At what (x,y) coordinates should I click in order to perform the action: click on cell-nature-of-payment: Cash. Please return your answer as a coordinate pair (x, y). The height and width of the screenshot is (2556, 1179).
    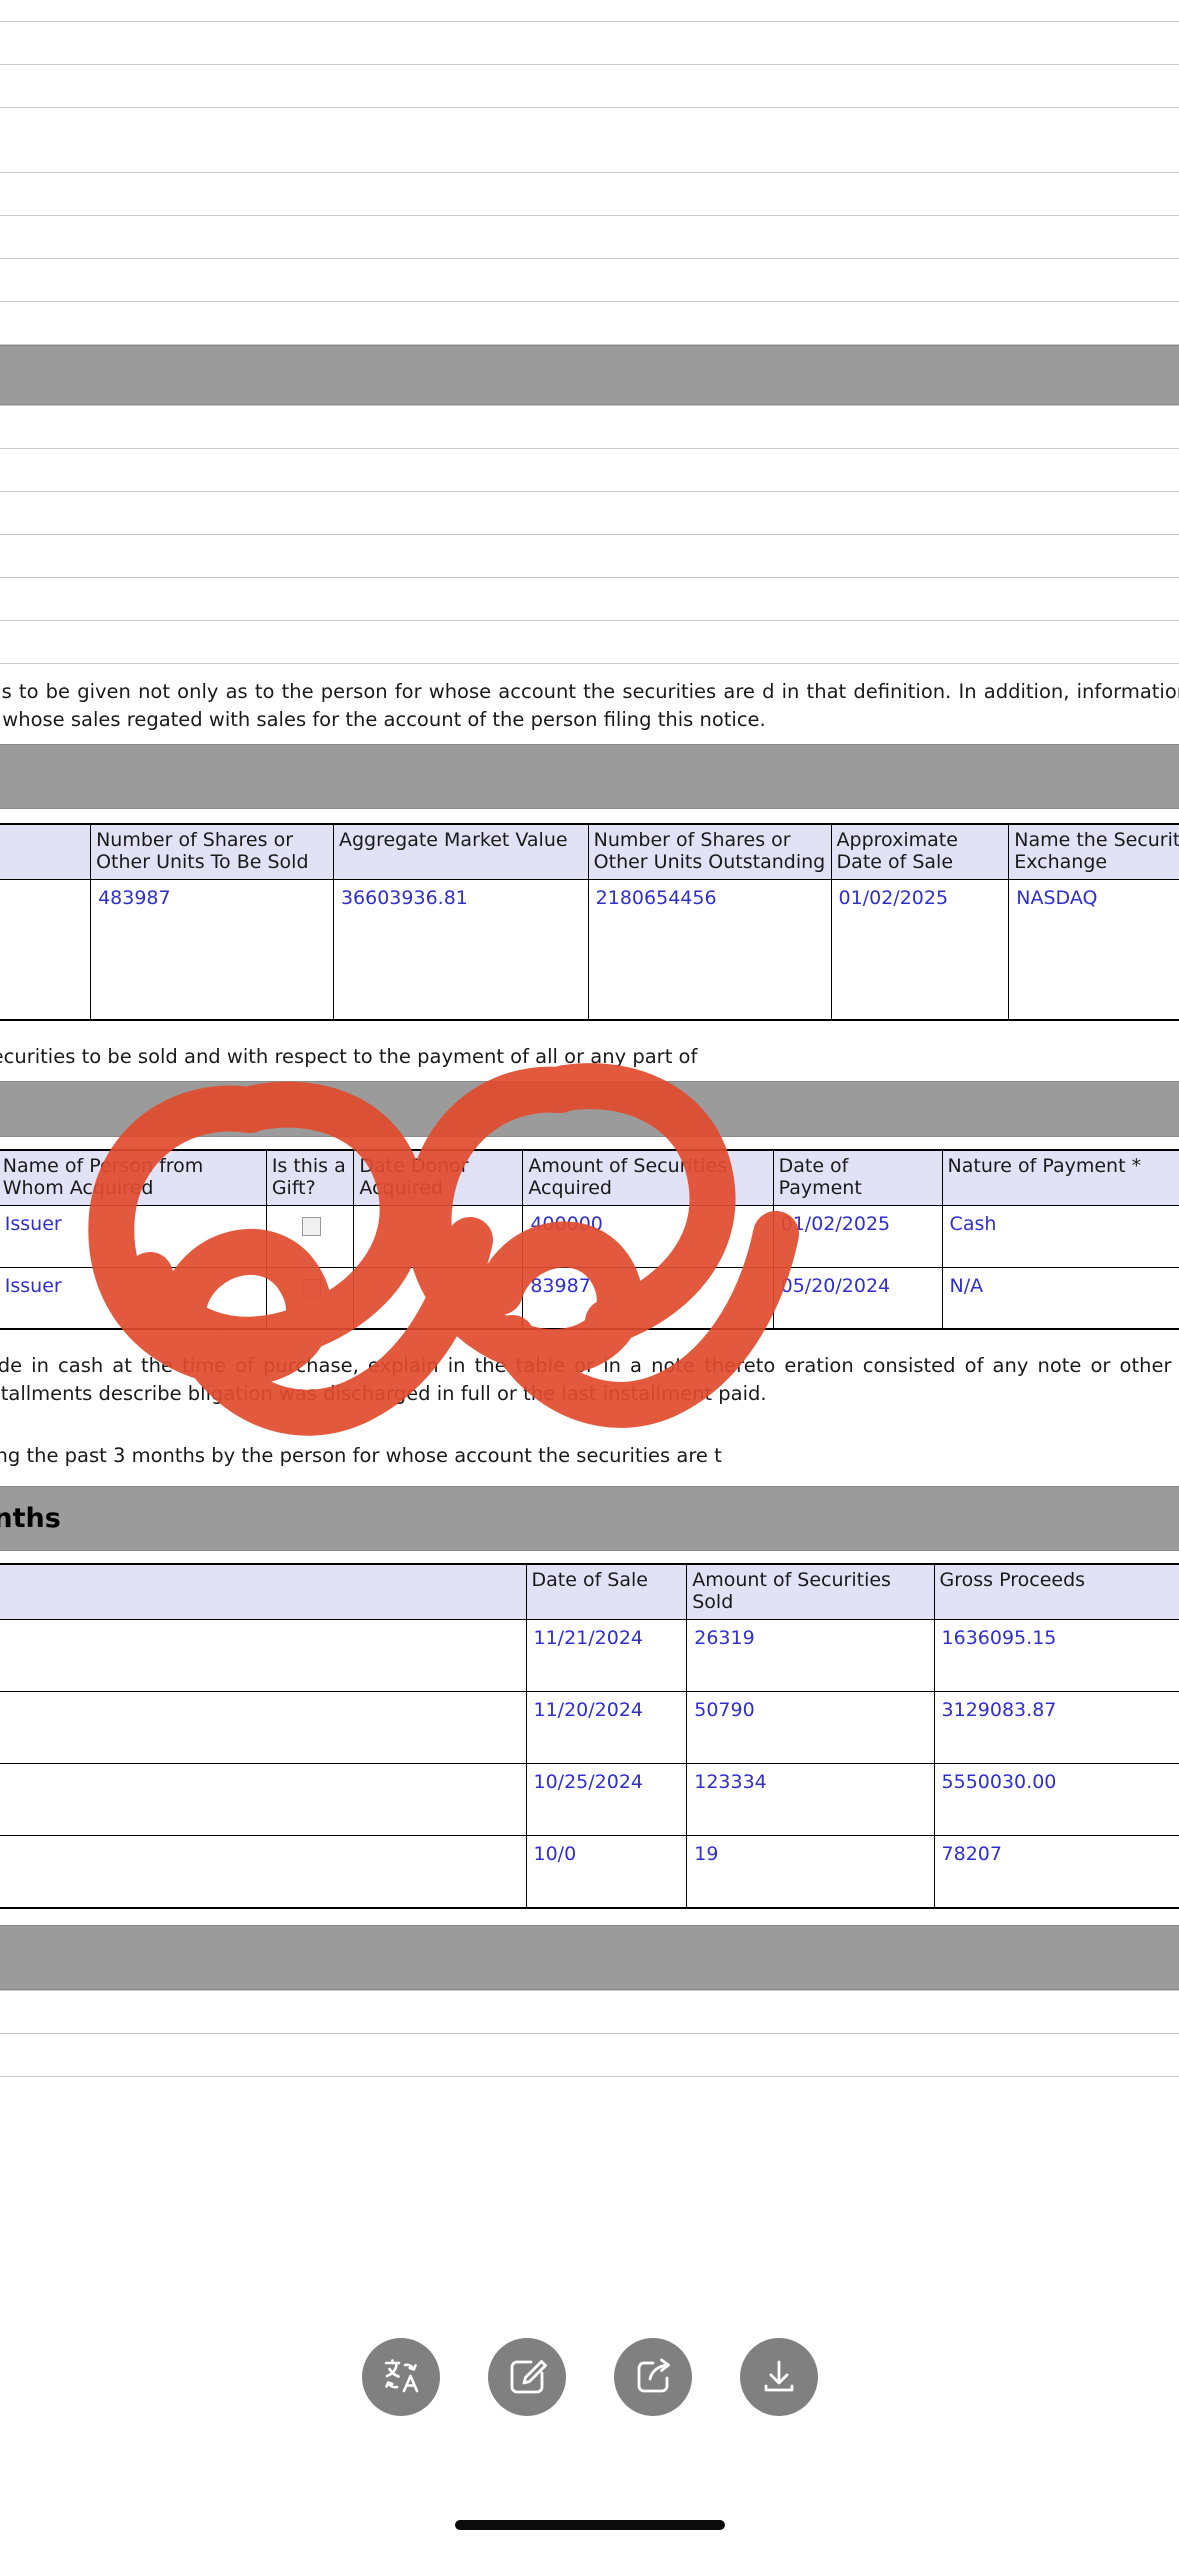
    Looking at the image, I should click on (1060, 1236).